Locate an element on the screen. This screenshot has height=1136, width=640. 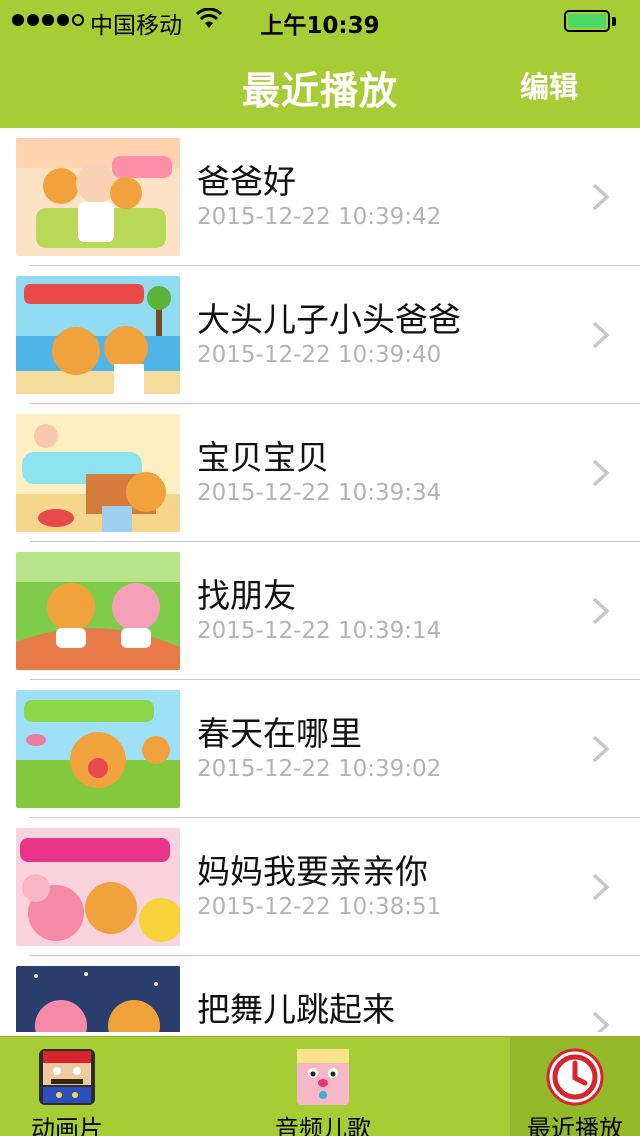
music-box-icon is located at coordinates (323, 1077).